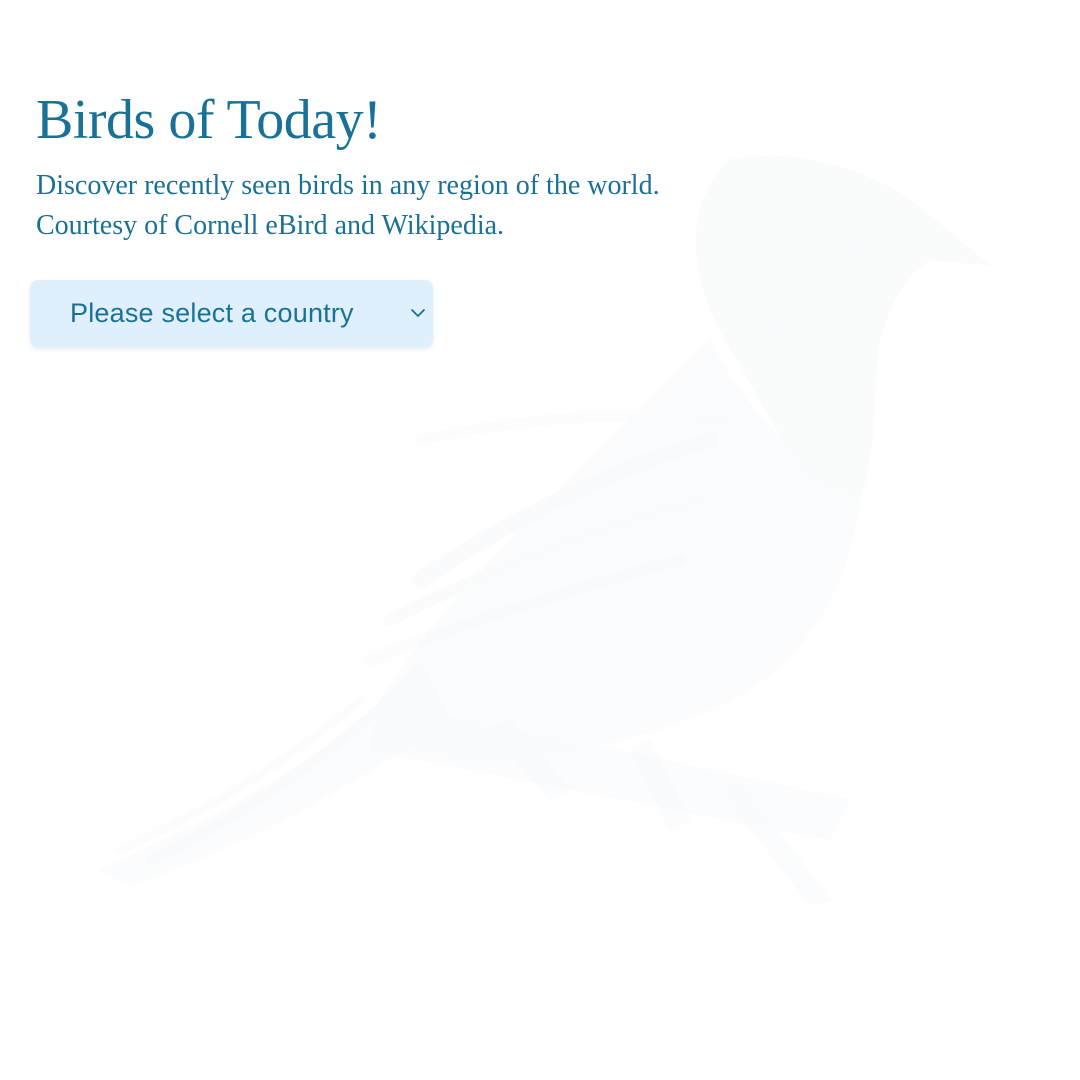  I want to click on chevron-down-icon-path, so click(418, 313).